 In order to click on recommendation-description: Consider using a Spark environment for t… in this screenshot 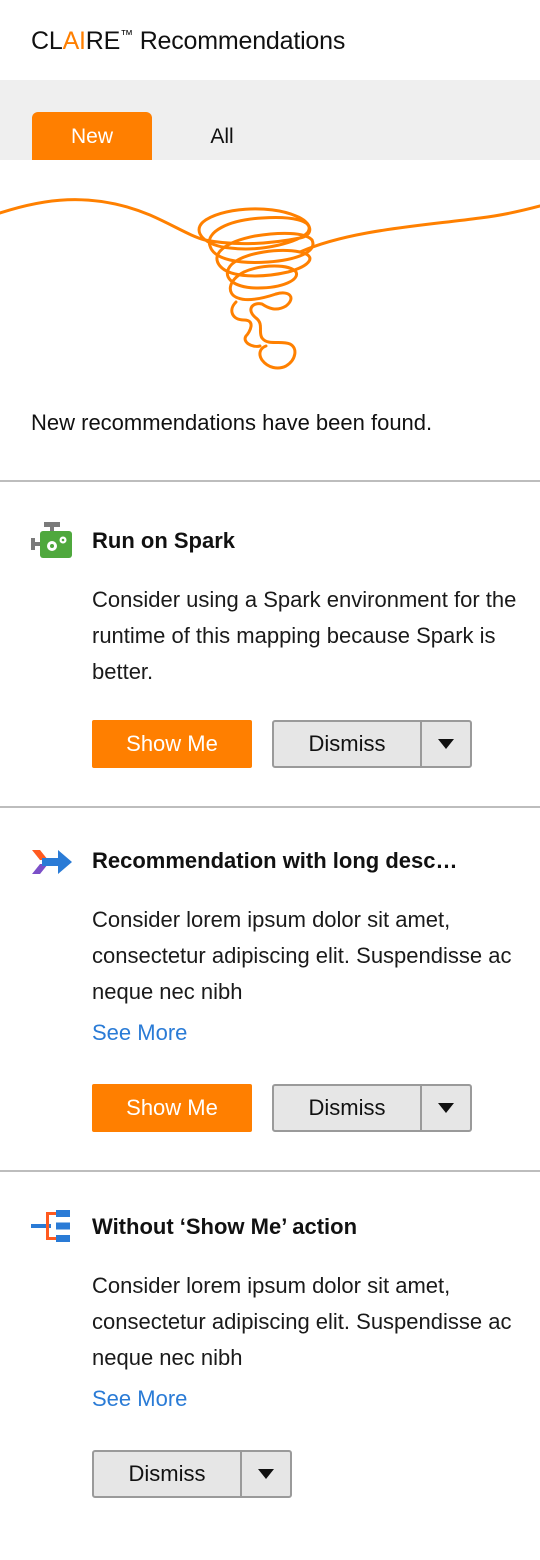, I will do `click(304, 635)`.